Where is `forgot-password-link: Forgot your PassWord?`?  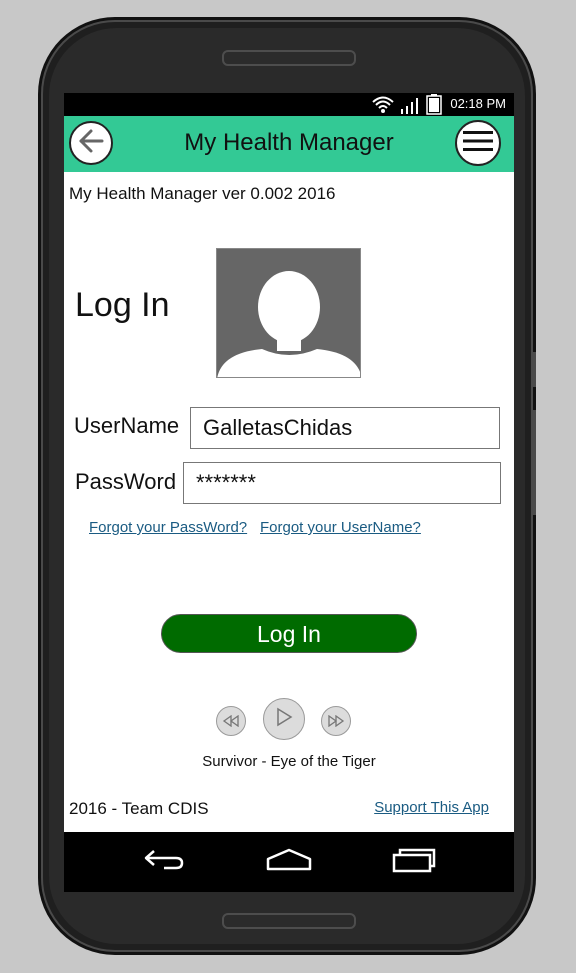
forgot-password-link: Forgot your PassWord? is located at coordinates (168, 527).